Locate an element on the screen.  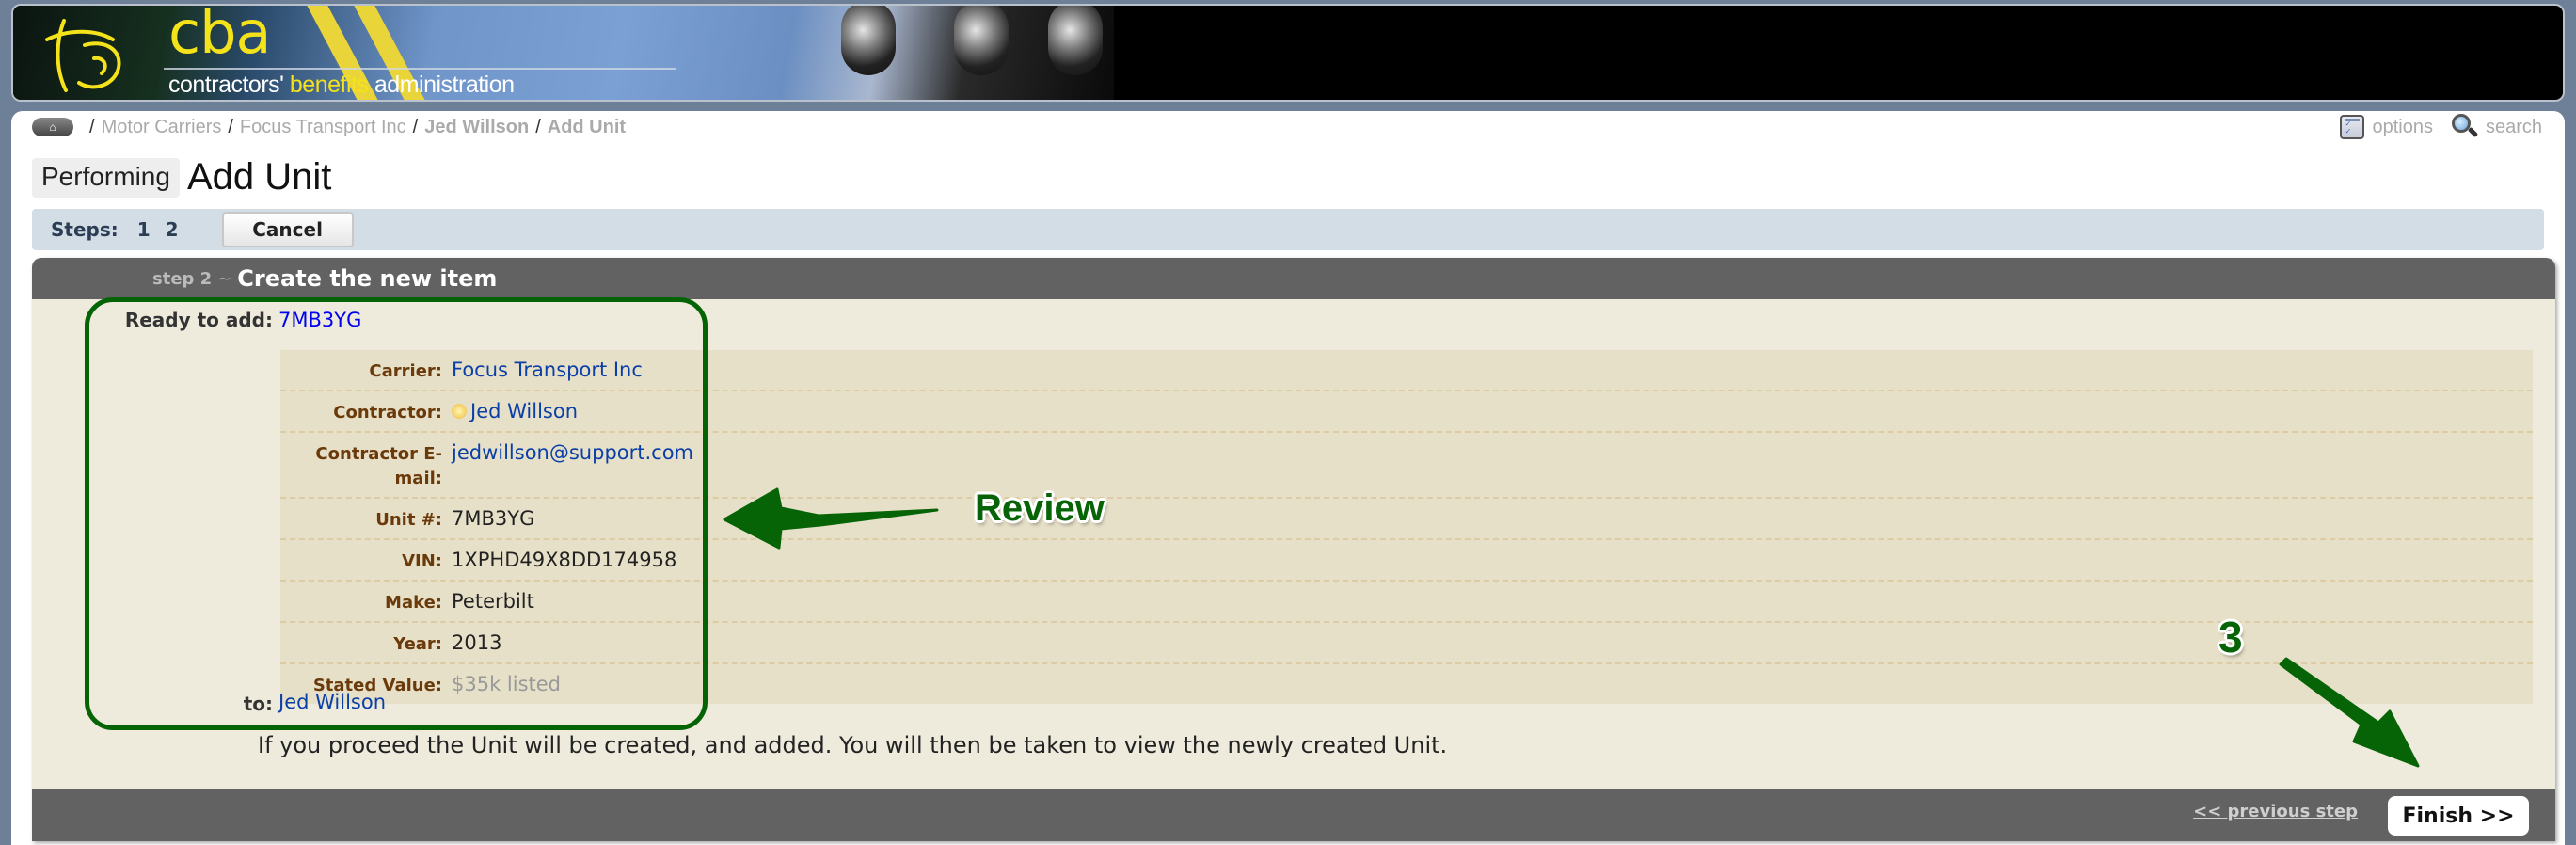
breadcrumb-item-contractor: Jed Willson is located at coordinates (477, 127).